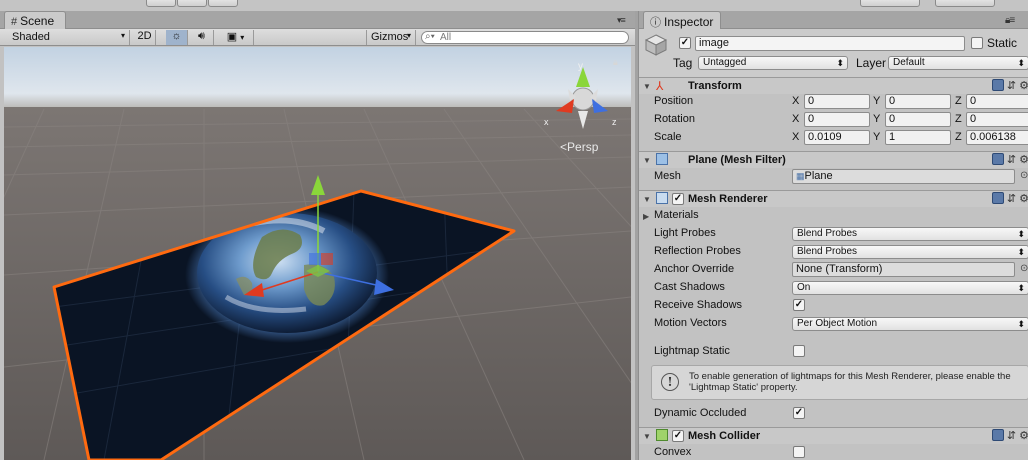  I want to click on mesh-renderer-enabled-checkbox: ✓, so click(678, 199).